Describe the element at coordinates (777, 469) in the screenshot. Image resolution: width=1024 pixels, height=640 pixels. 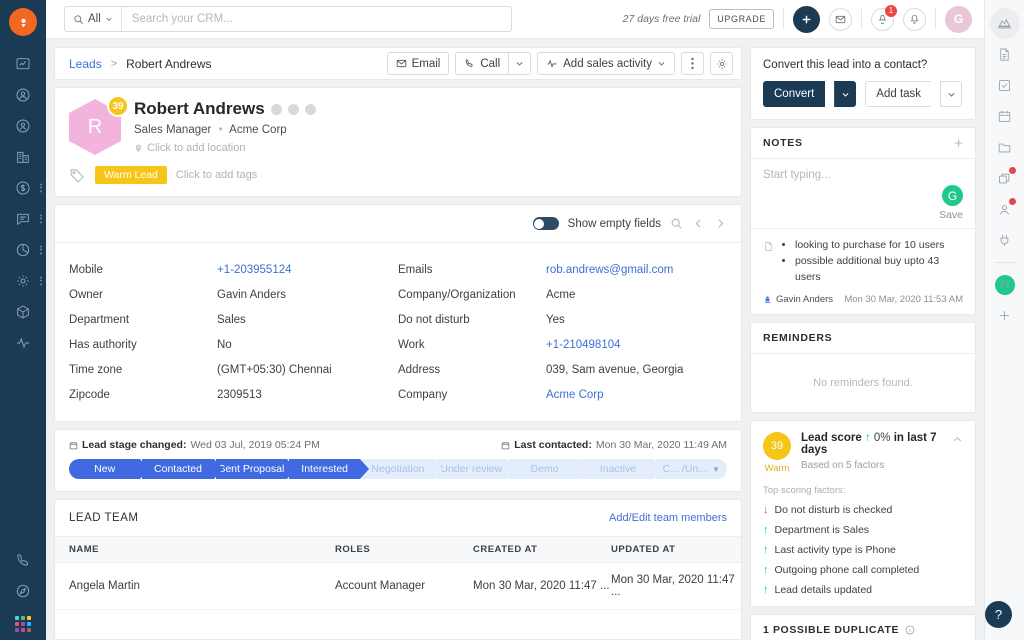
I see `lead-temperature: Warm` at that location.